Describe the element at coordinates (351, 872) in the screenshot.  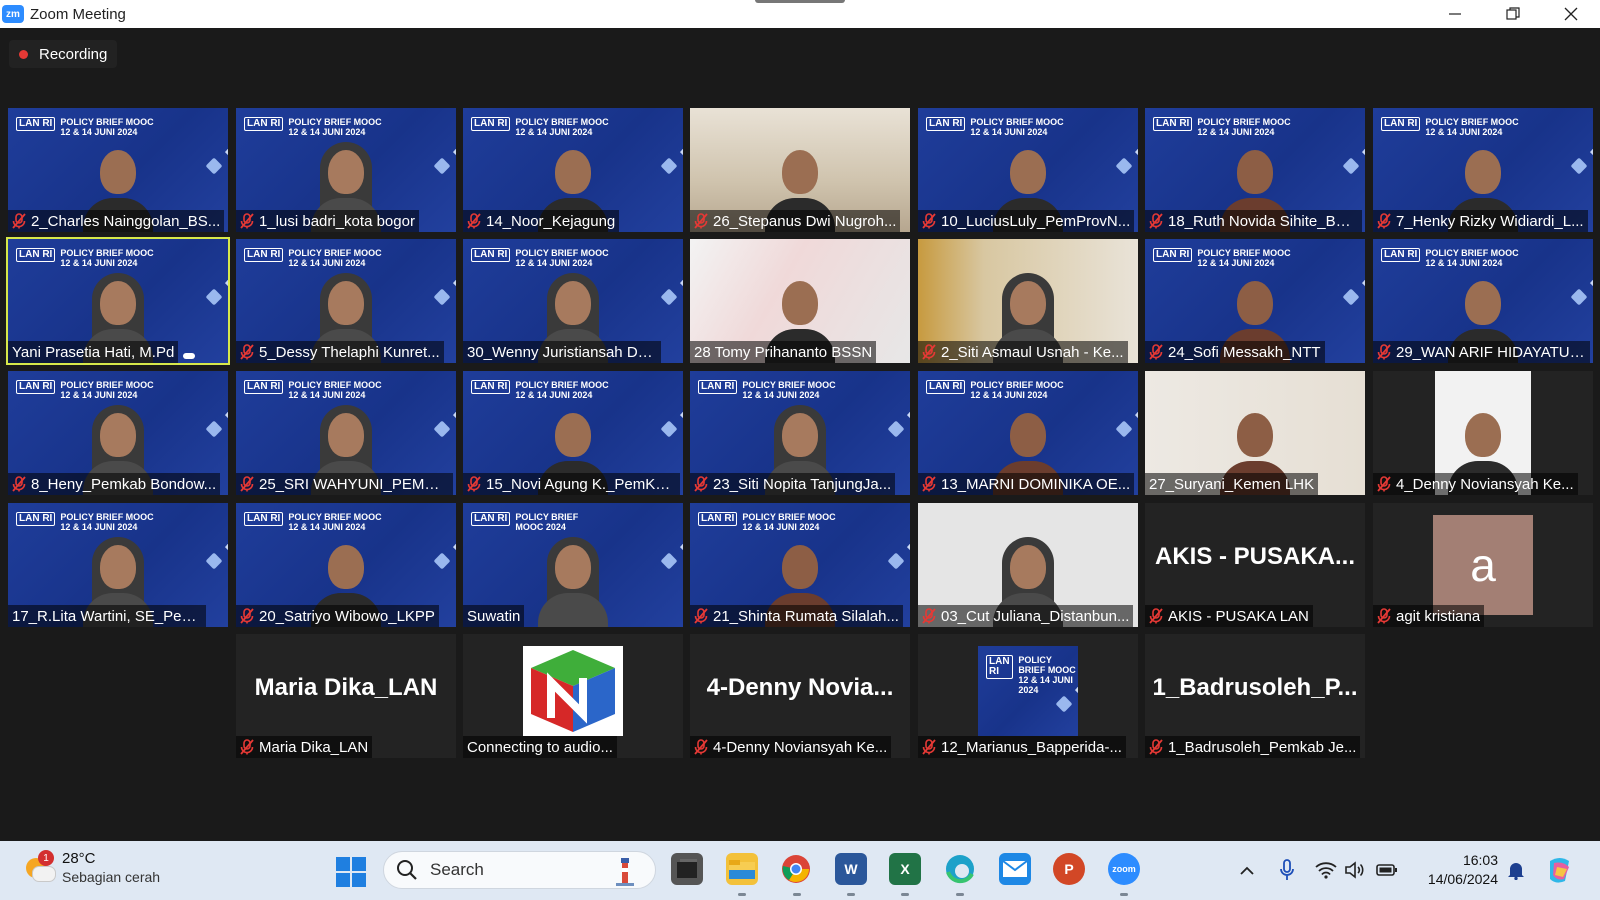
I see `start-button` at that location.